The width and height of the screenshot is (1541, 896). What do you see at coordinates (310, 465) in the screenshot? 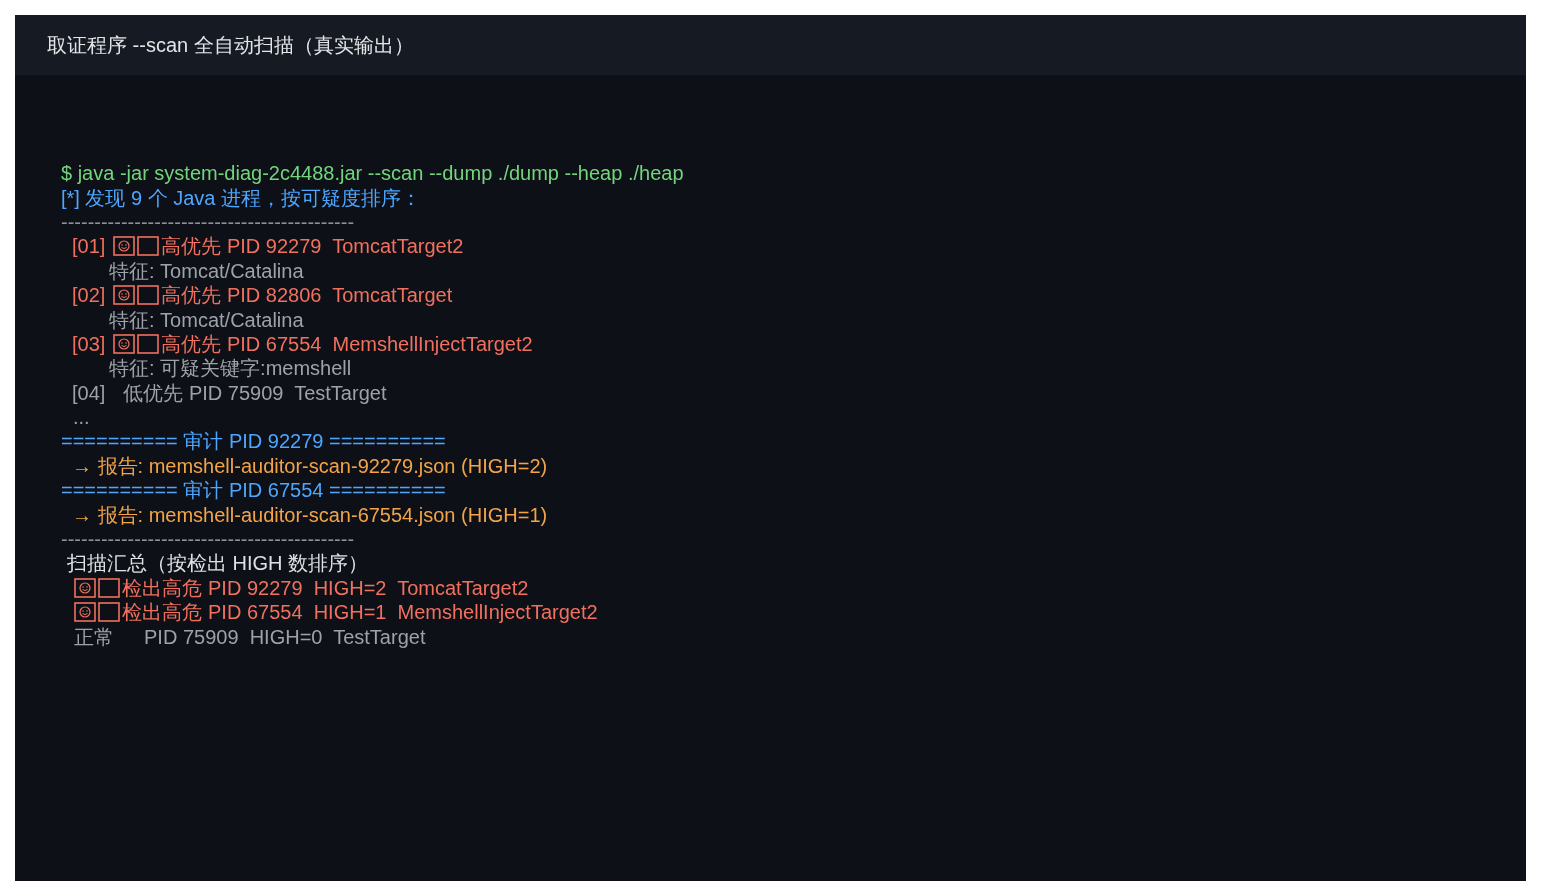
I see `report-line: → 报告: memshell-auditor-scan-92279.json (HIGH=2)` at bounding box center [310, 465].